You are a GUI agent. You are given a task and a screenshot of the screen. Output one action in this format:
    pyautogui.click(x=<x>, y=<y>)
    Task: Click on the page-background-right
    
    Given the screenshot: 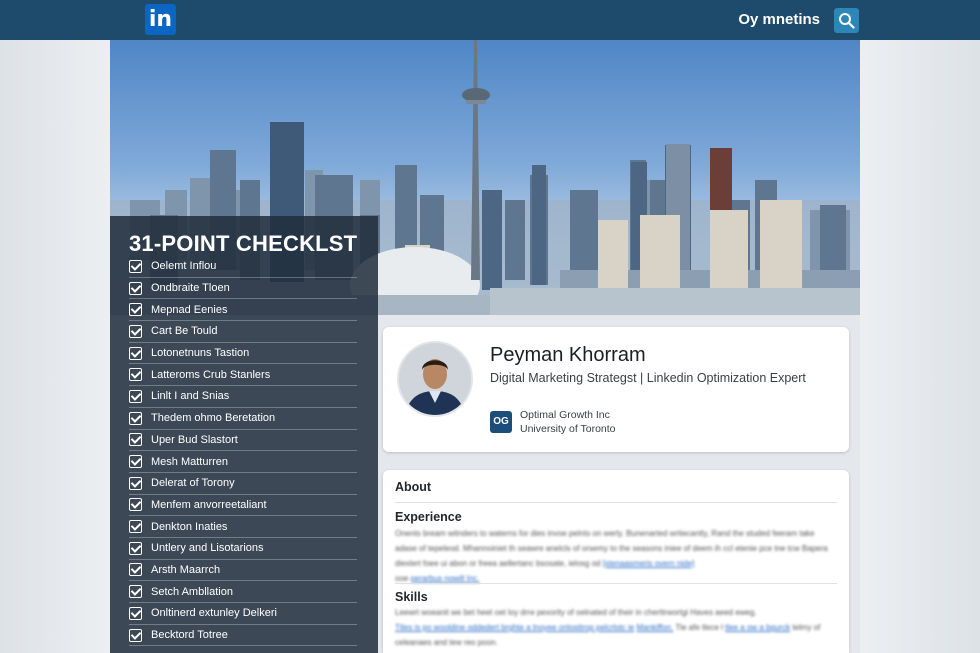 What is the action you would take?
    pyautogui.click(x=920, y=346)
    